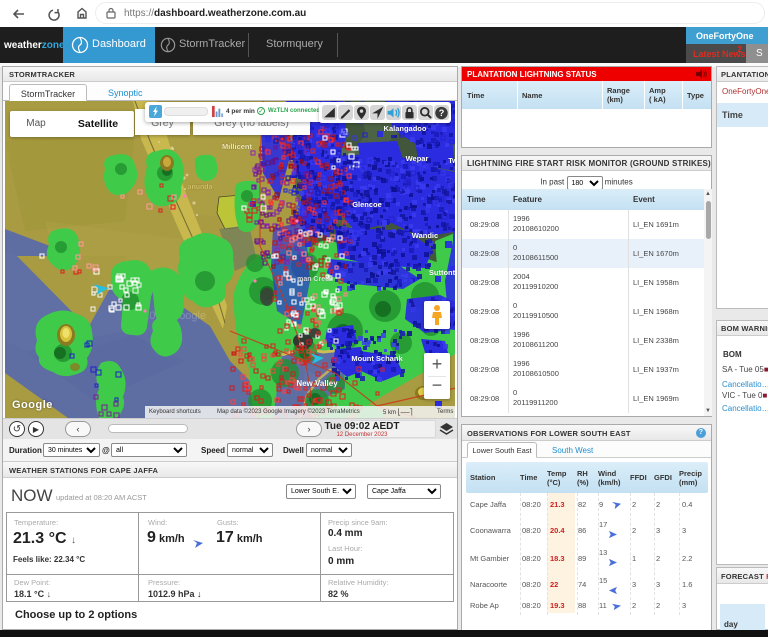 The image size is (768, 637). I want to click on svg-text: Tw, so click(451, 161).